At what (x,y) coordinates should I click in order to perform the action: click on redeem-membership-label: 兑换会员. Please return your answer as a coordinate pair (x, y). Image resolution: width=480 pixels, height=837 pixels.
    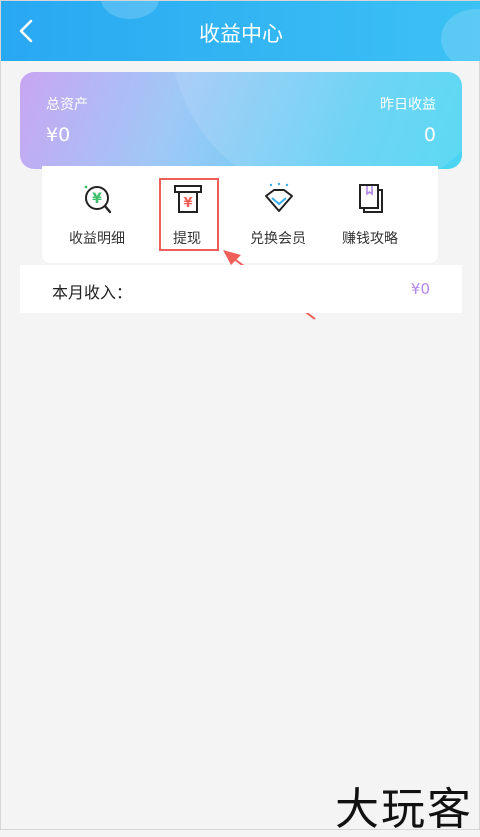
    Looking at the image, I should click on (278, 239).